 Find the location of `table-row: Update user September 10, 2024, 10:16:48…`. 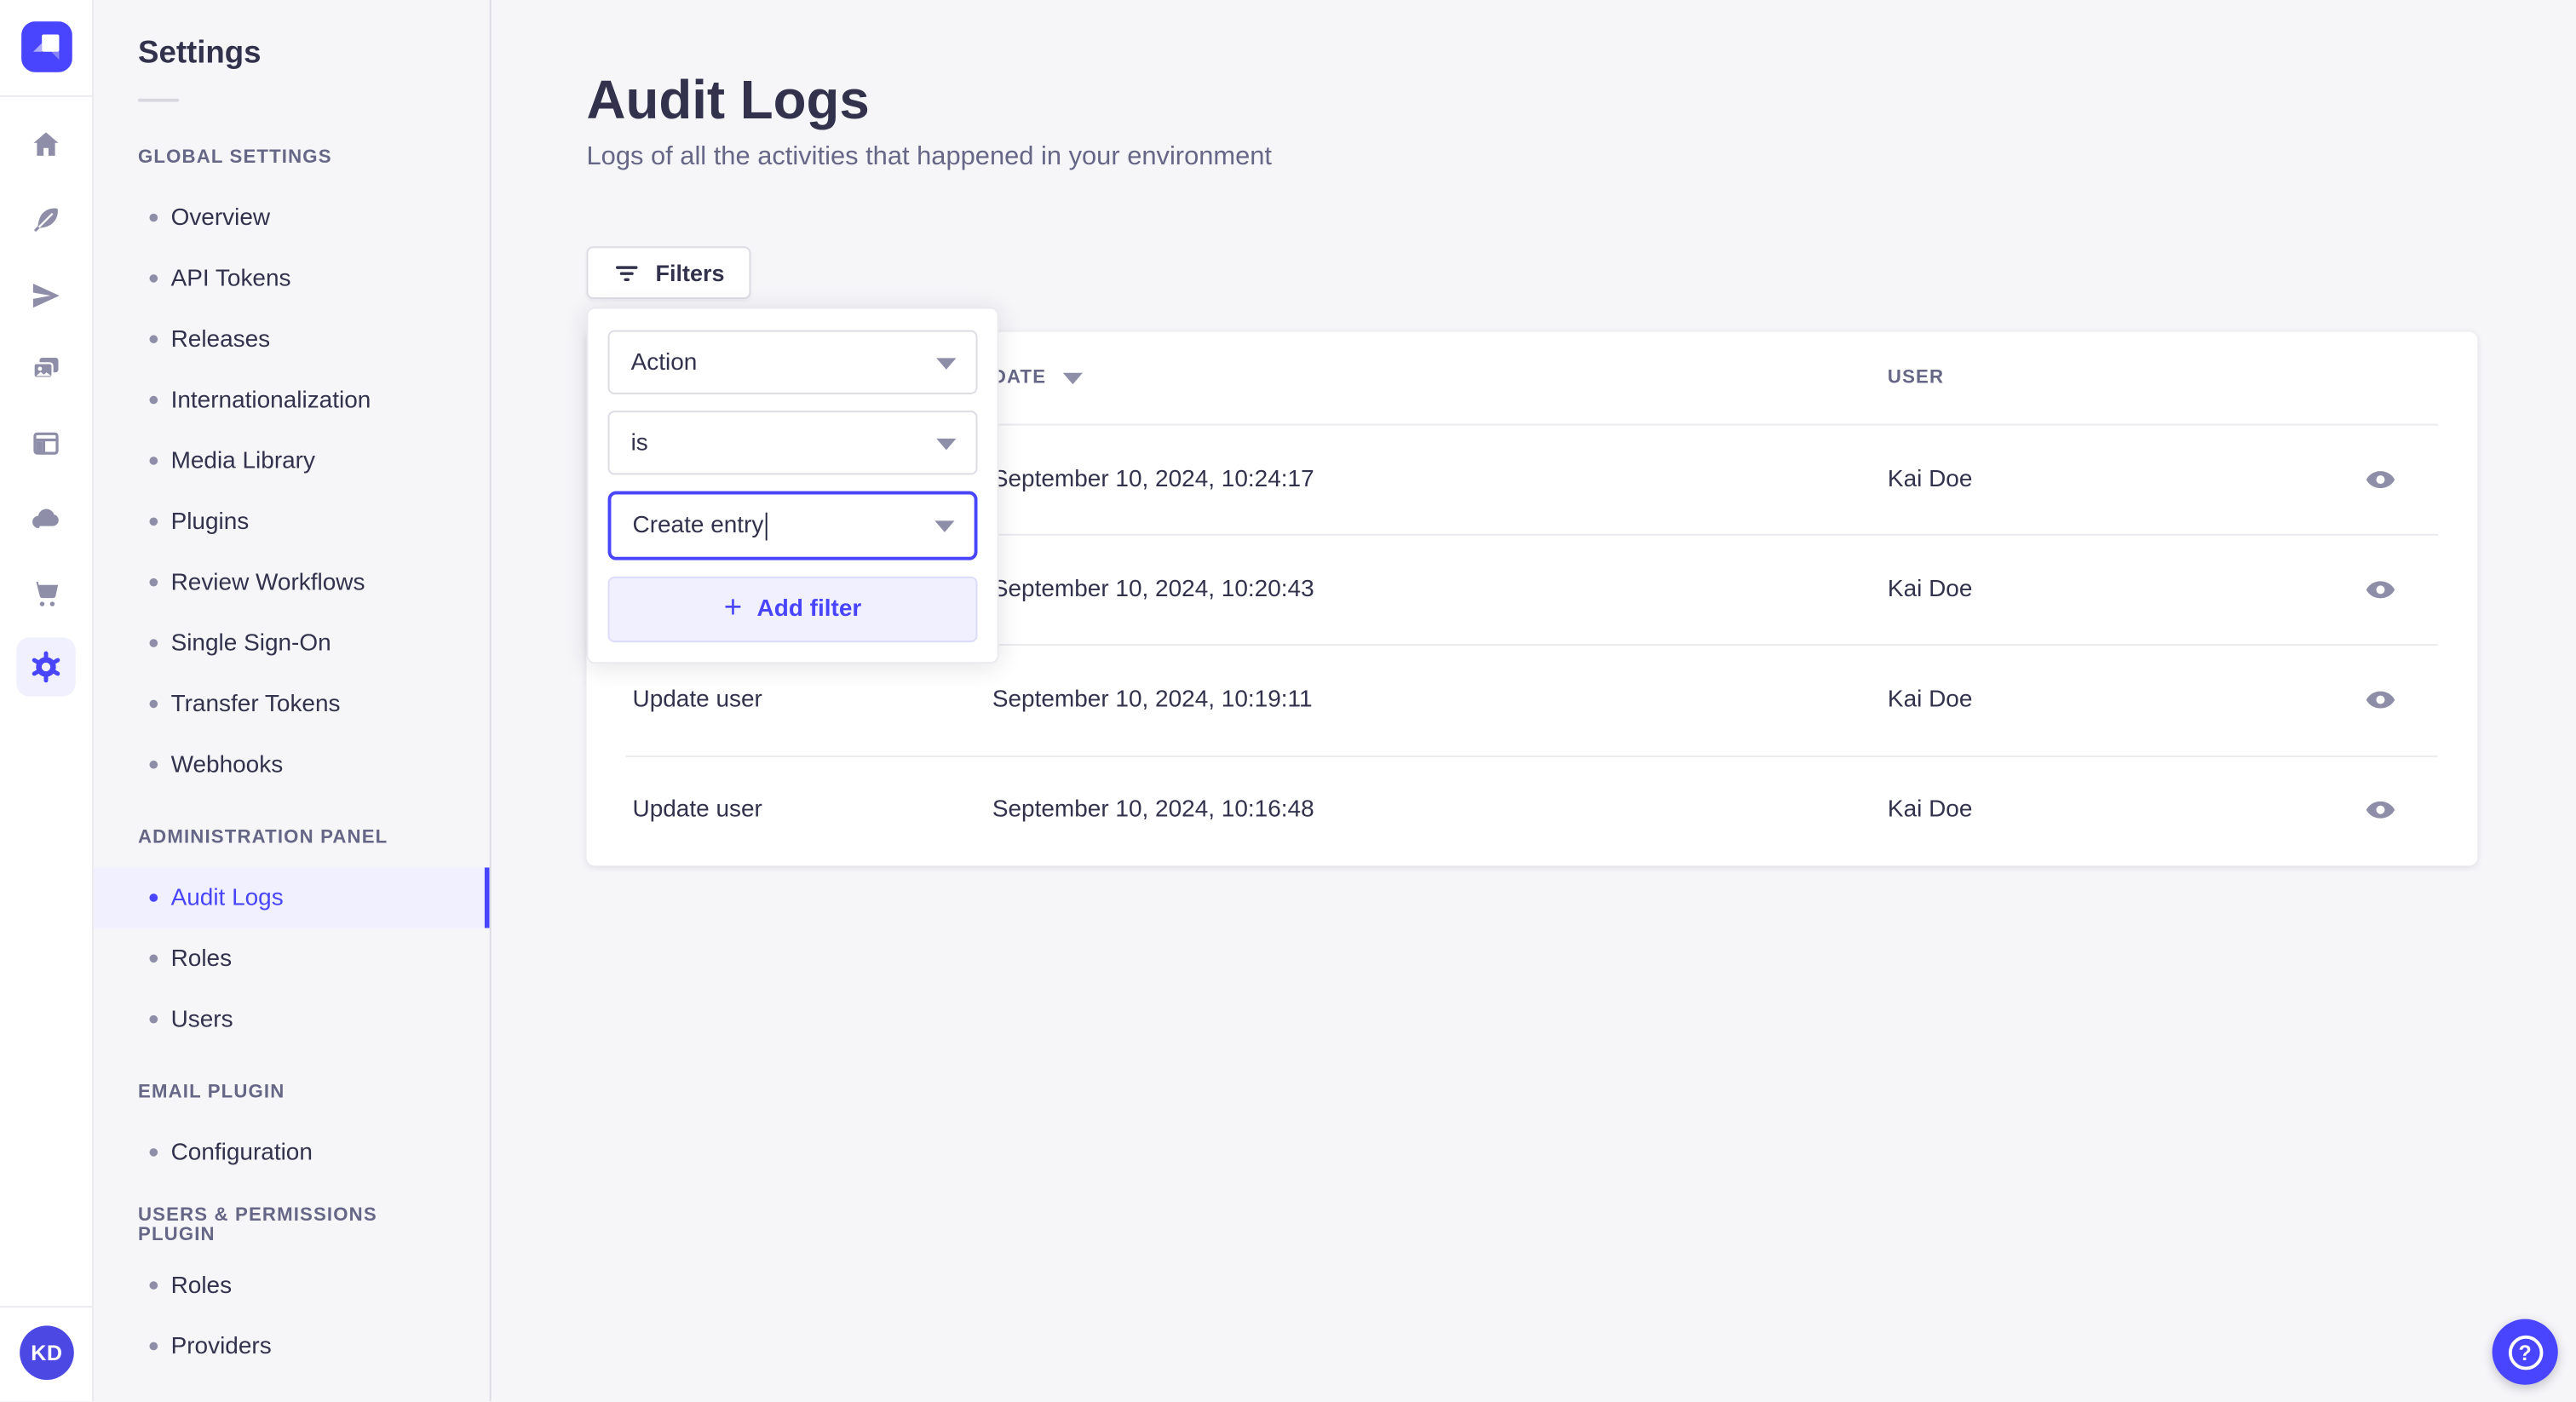

table-row: Update user September 10, 2024, 10:16:48… is located at coordinates (1532, 810).